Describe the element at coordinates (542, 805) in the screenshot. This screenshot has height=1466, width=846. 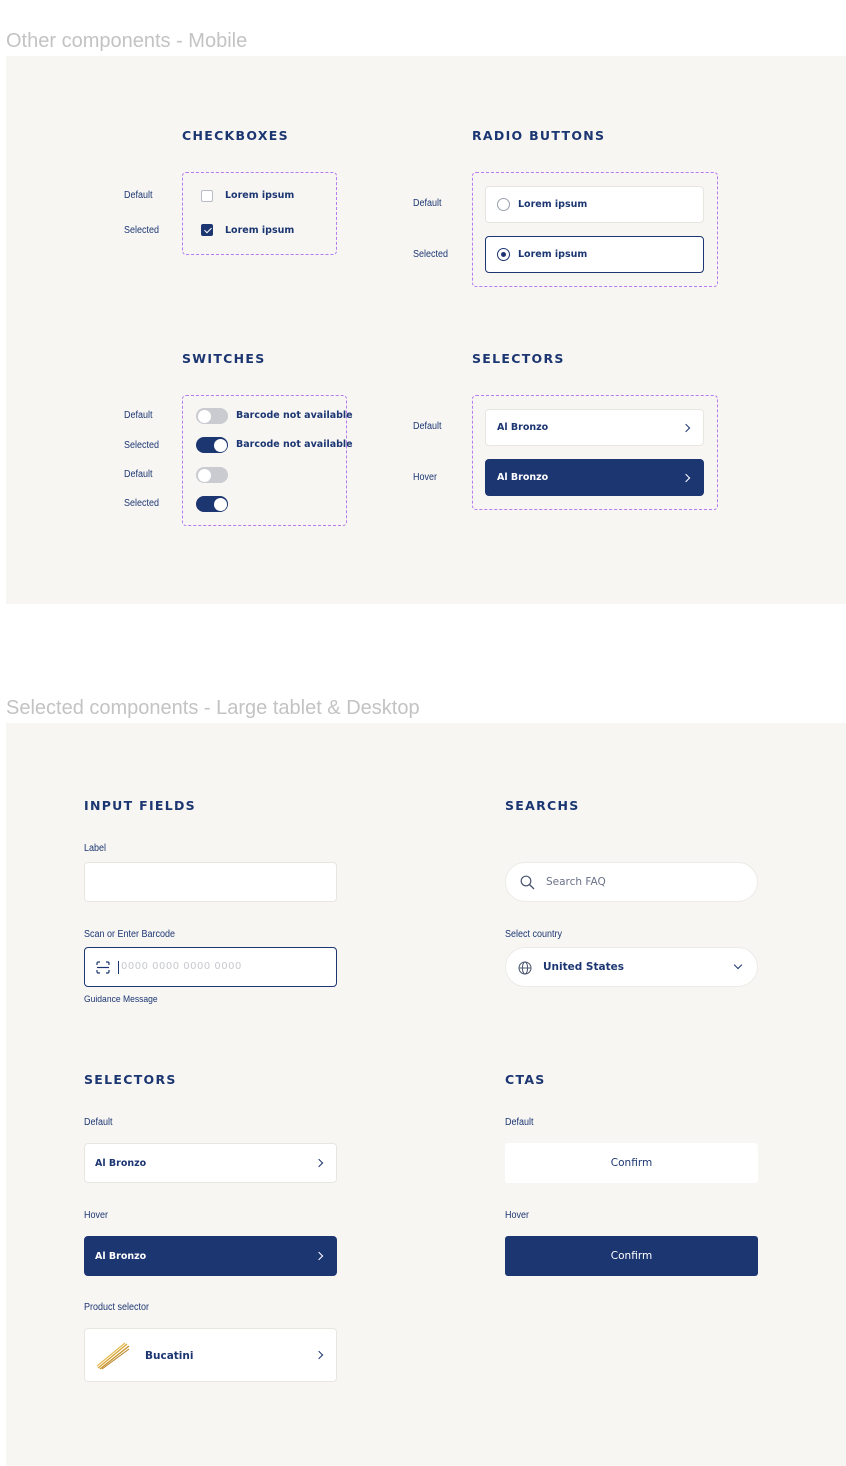
I see `searchs-heading: SEARCHS` at that location.